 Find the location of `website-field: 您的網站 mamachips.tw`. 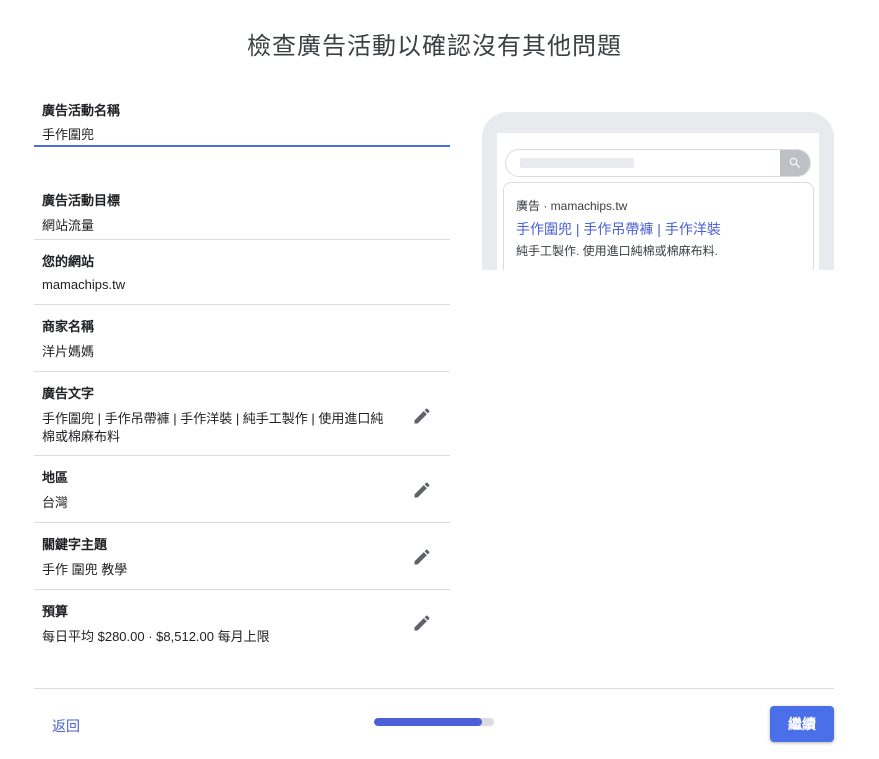

website-field: 您的網站 mamachips.tw is located at coordinates (242, 272).